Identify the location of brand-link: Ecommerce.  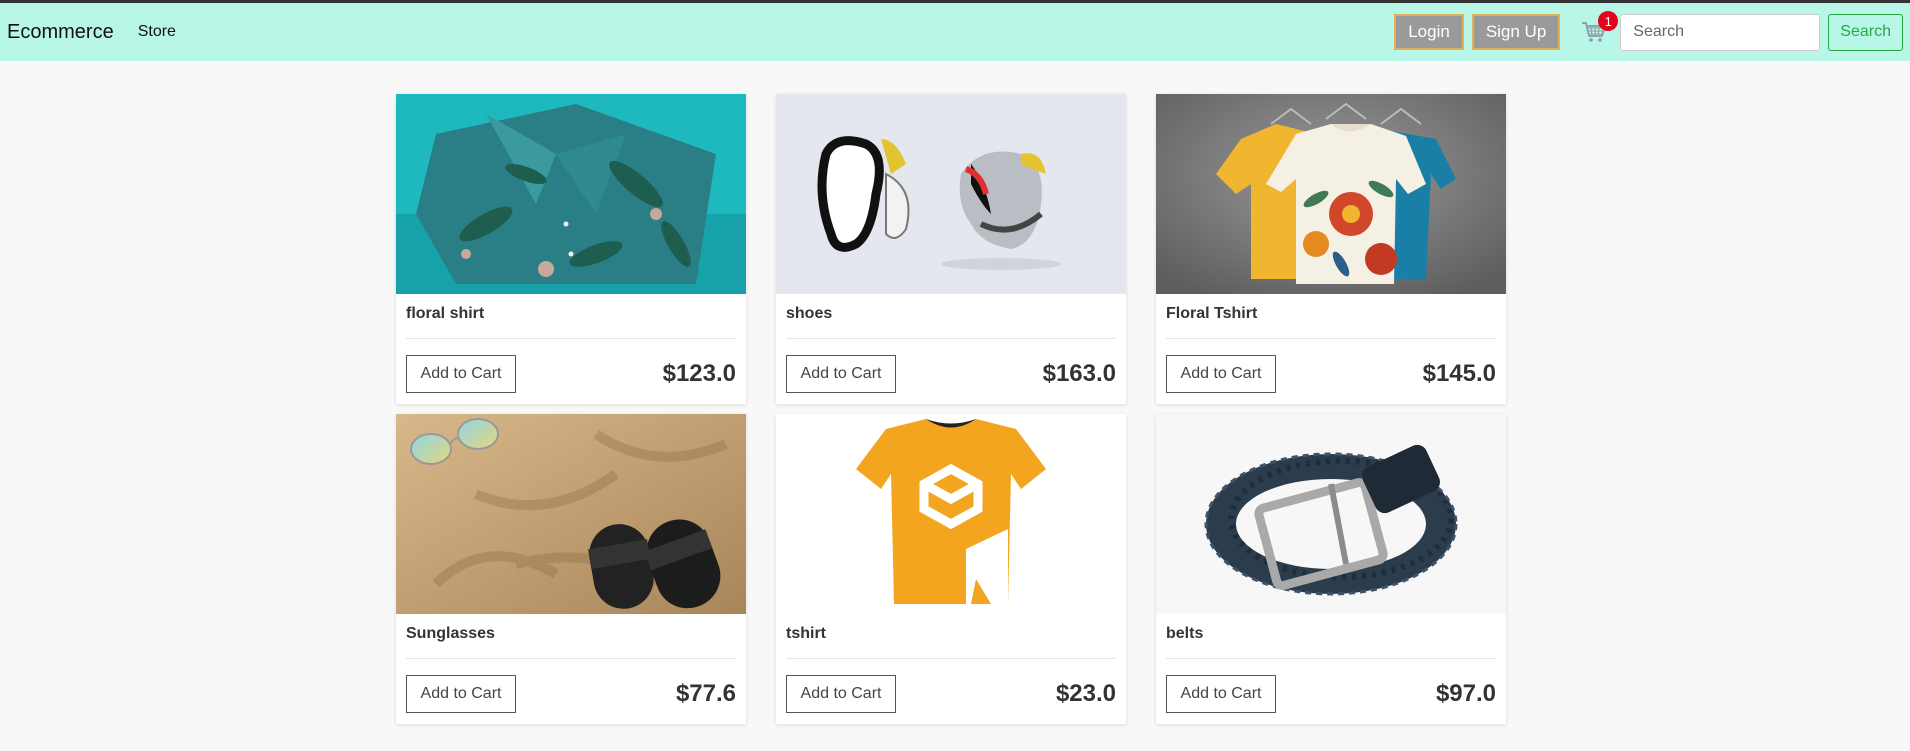
(60, 32).